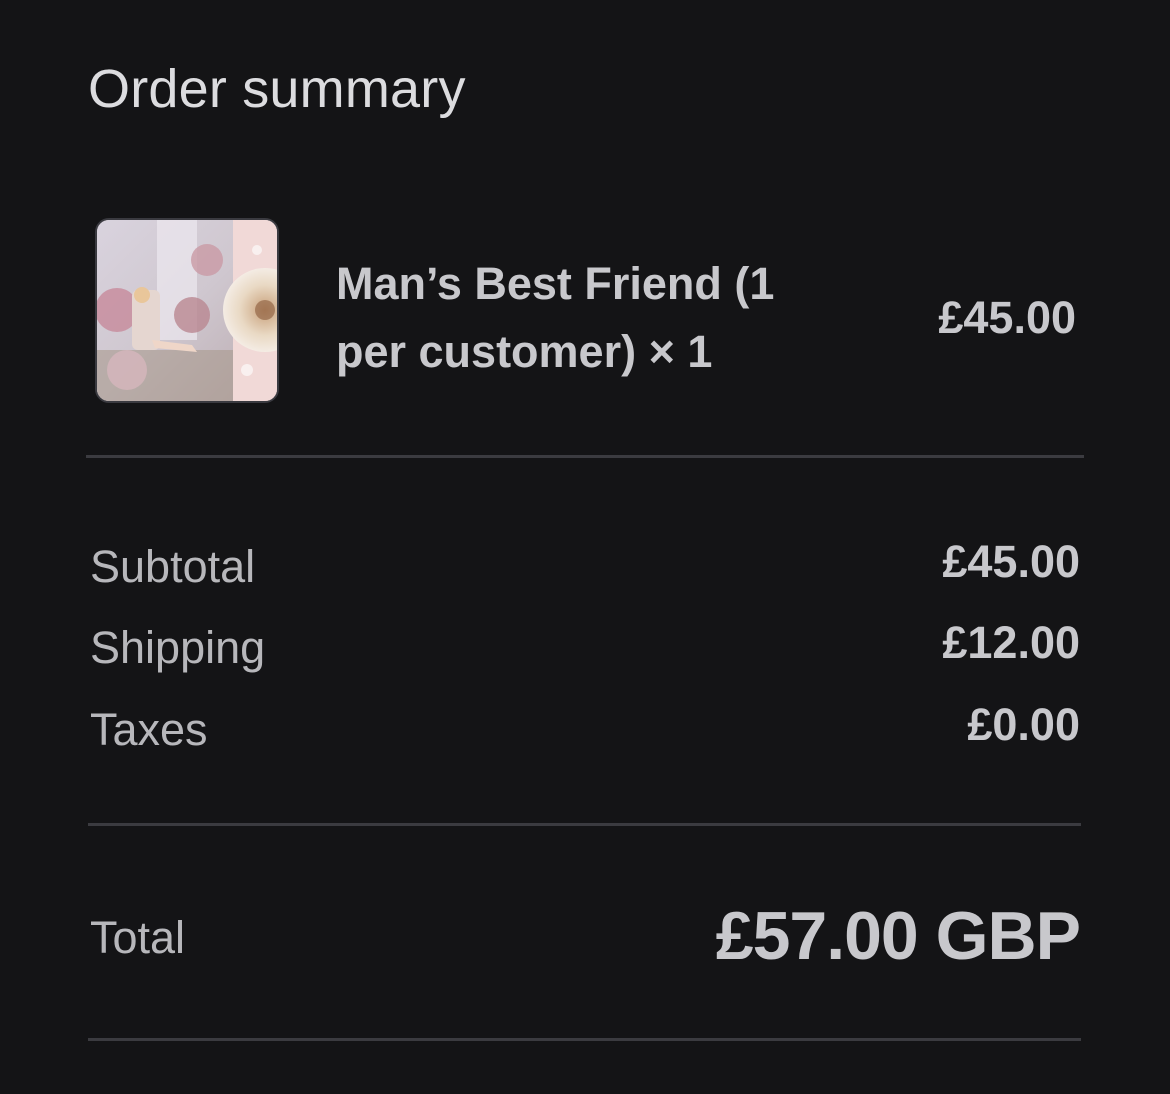  What do you see at coordinates (149, 729) in the screenshot?
I see `taxes-label: Taxes` at bounding box center [149, 729].